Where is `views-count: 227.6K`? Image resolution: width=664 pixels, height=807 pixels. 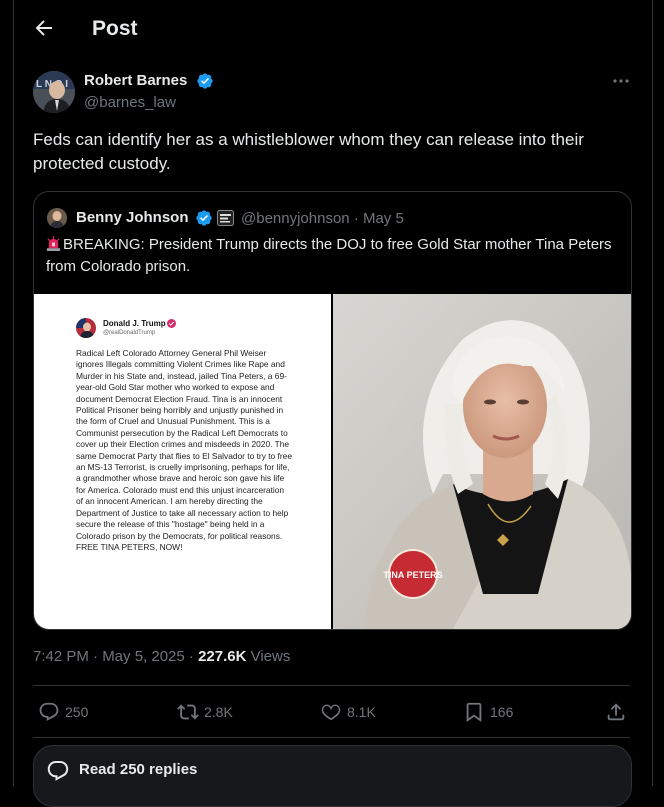
views-count: 227.6K is located at coordinates (222, 656).